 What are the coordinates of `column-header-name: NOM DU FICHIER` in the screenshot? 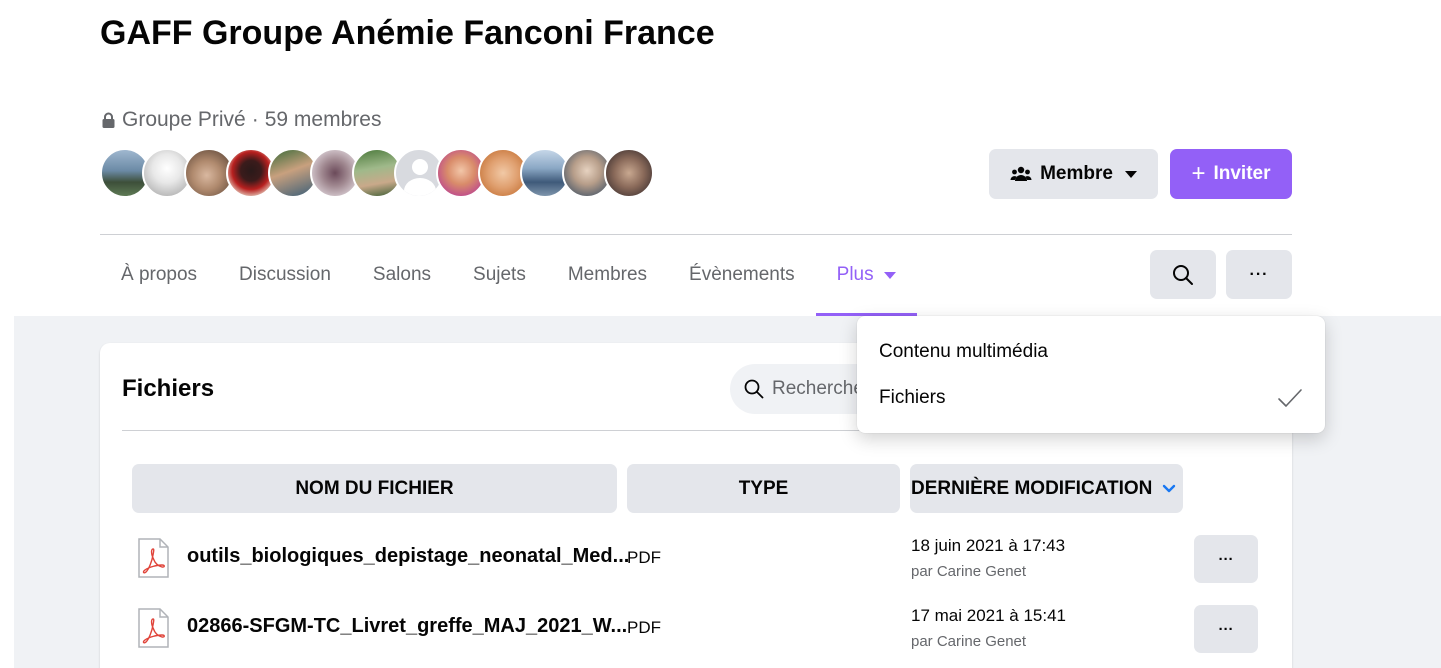 It's located at (374, 488).